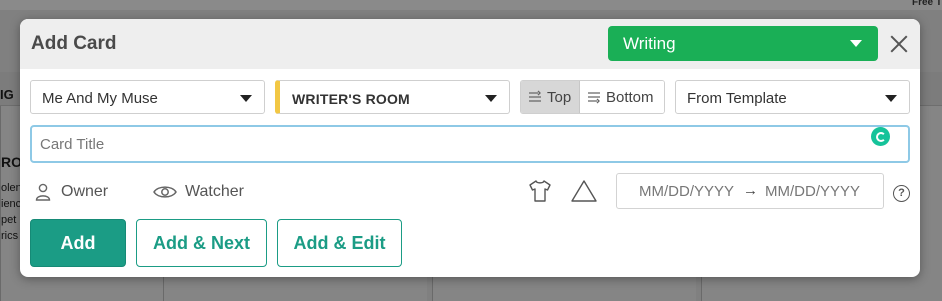 The image size is (942, 301). What do you see at coordinates (880, 136) in the screenshot?
I see `grammarly-icon` at bounding box center [880, 136].